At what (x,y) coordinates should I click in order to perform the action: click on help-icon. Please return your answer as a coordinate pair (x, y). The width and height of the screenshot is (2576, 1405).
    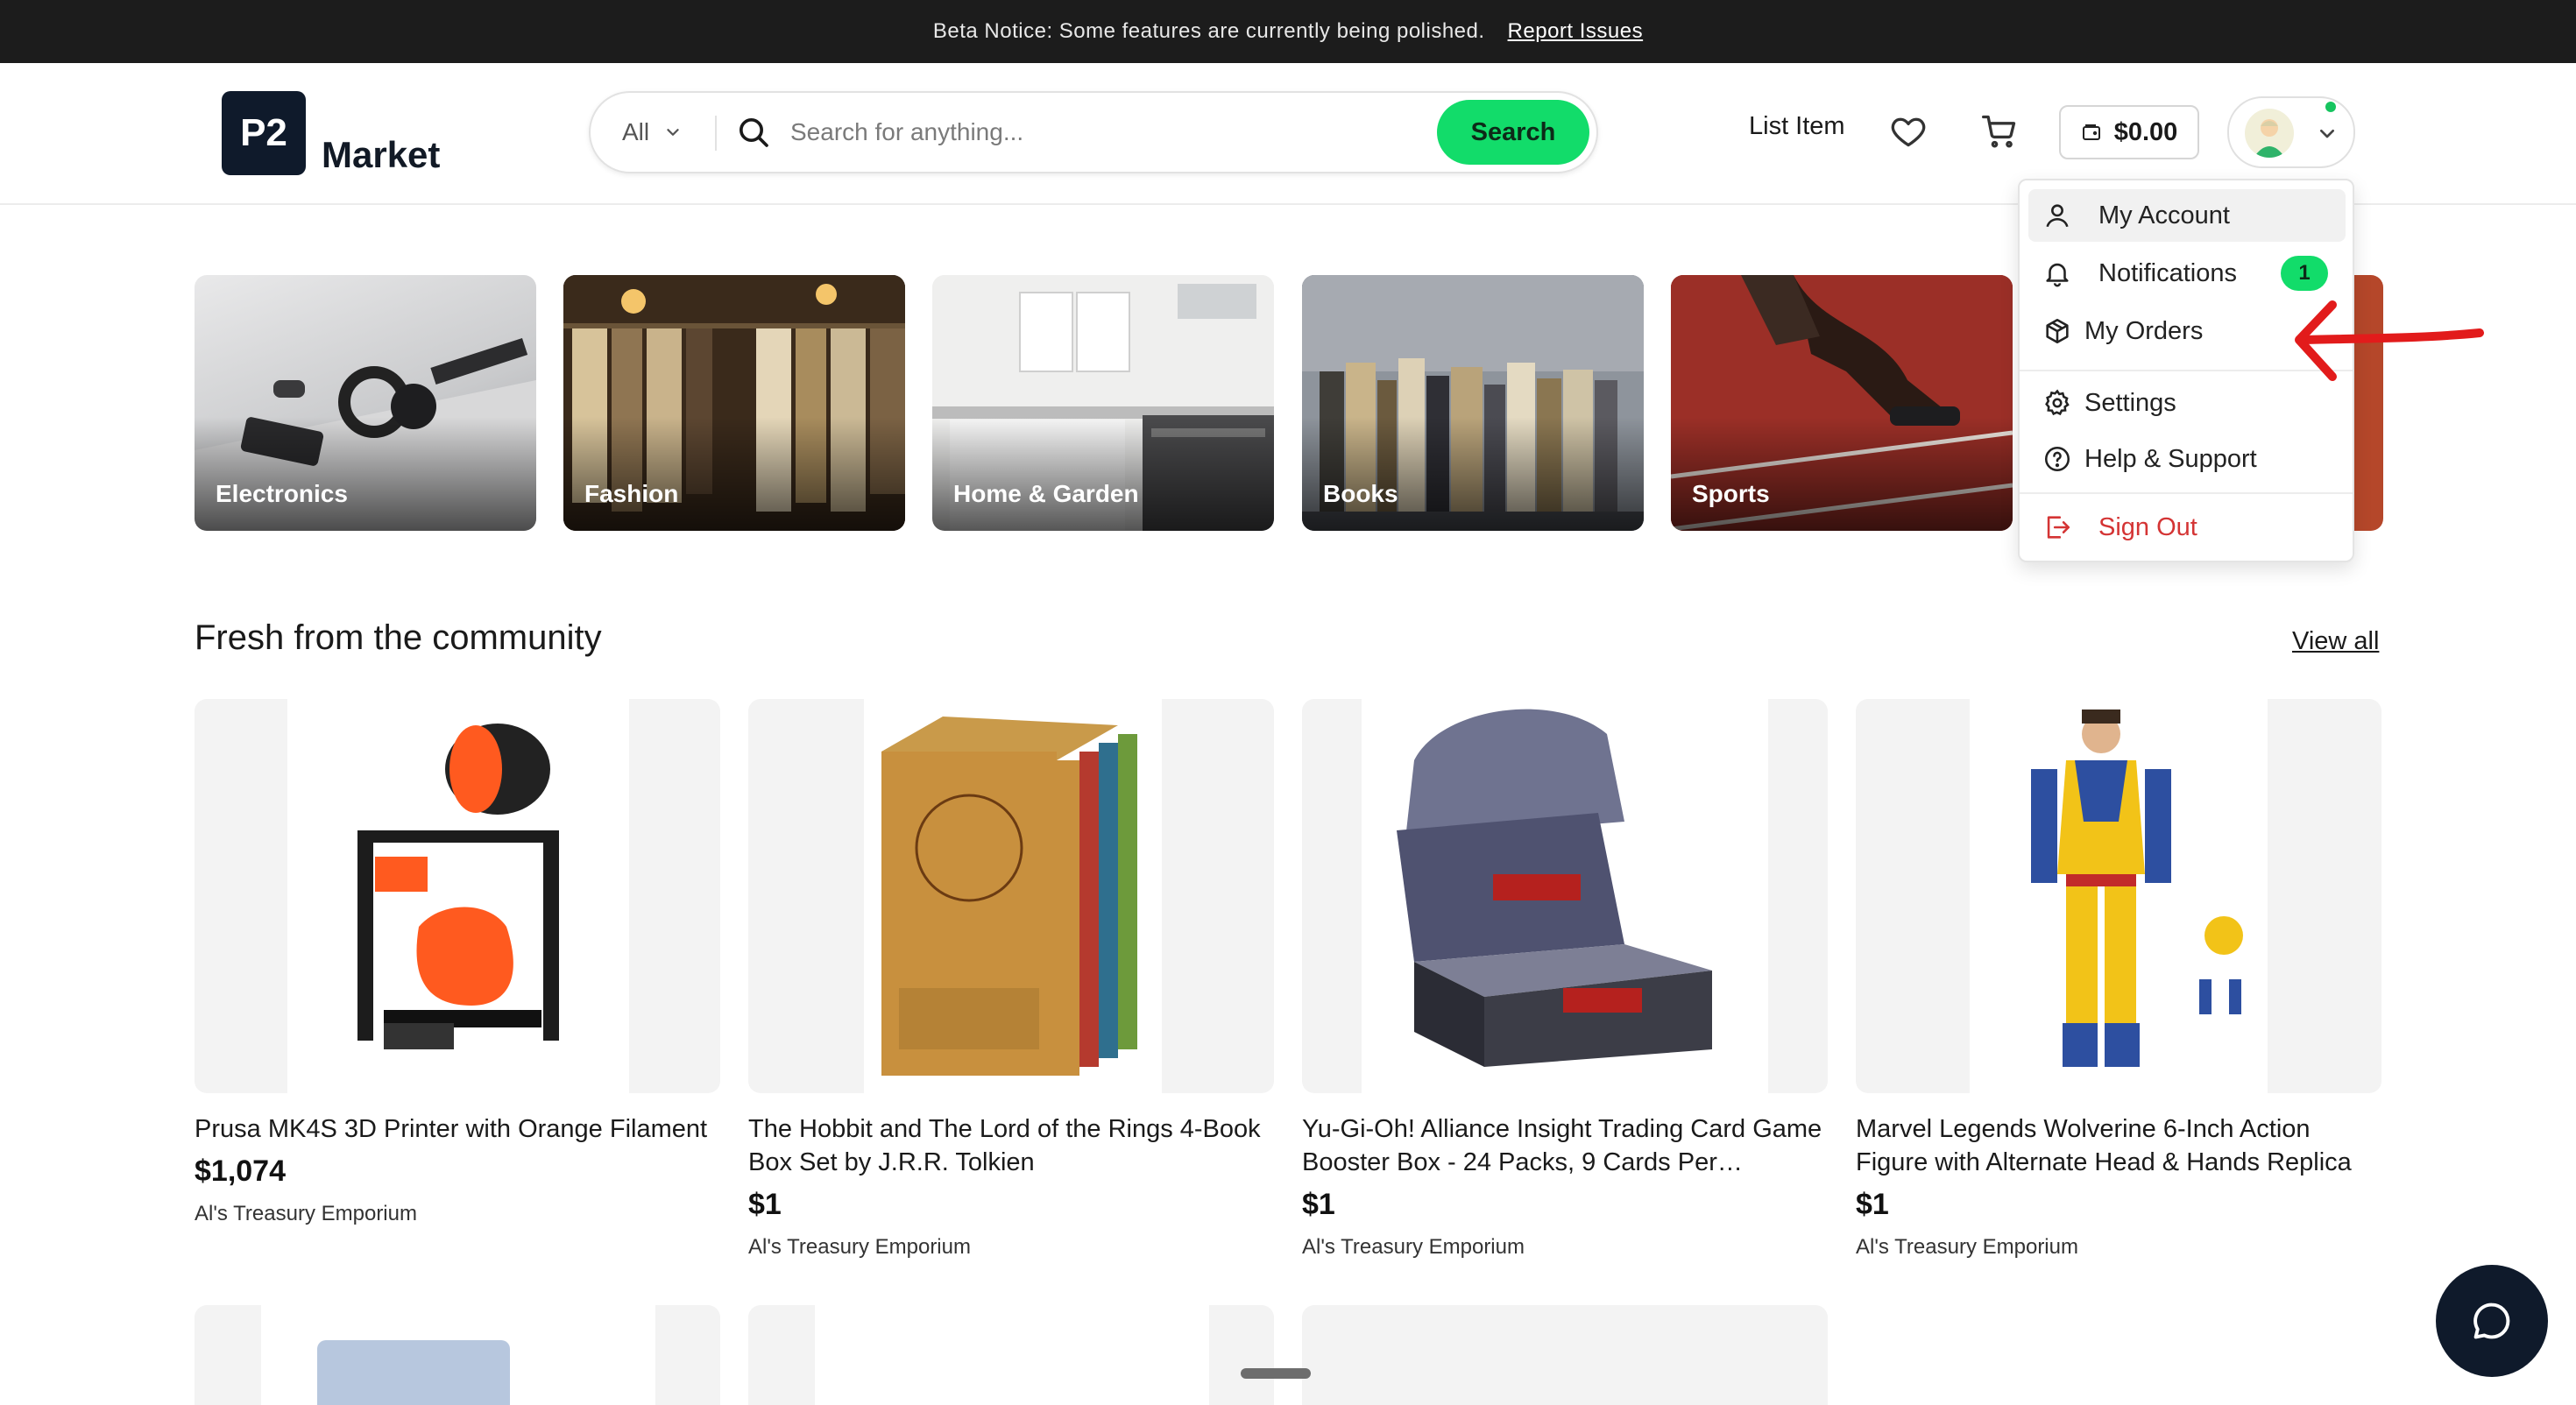
    Looking at the image, I should click on (2057, 459).